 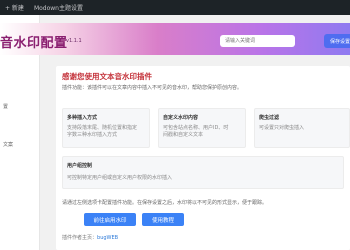 What do you see at coordinates (80, 238) in the screenshot?
I see `author-label: 插件作者主页：` at bounding box center [80, 238].